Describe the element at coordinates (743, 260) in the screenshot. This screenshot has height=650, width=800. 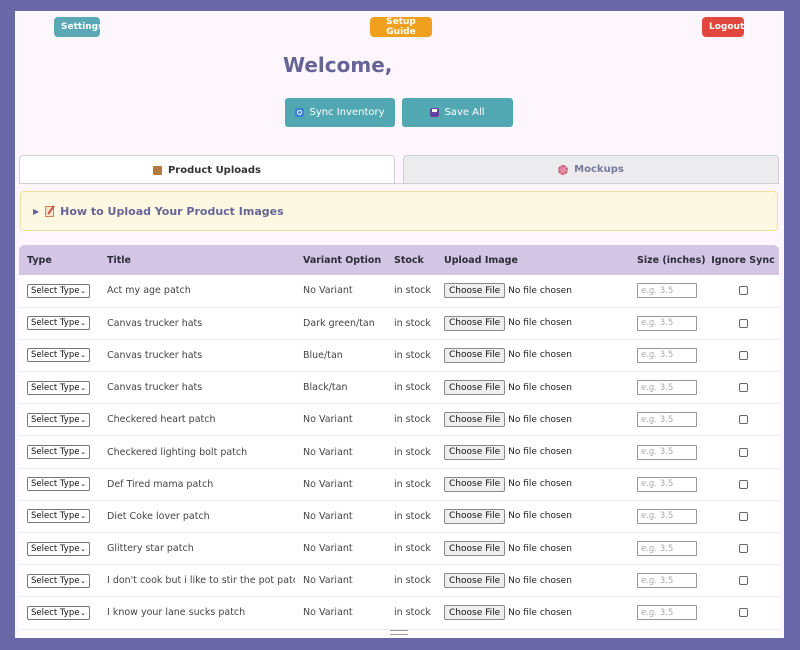
I see `column-header-ignore-sync: Ignore Sync` at that location.